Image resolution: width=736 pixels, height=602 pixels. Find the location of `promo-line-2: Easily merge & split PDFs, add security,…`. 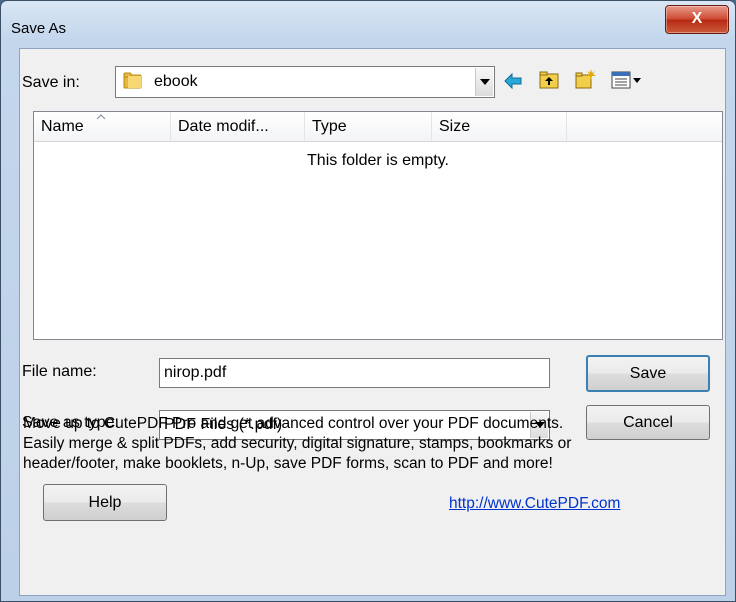

promo-line-2: Easily merge & split PDFs, add security,… is located at coordinates (297, 443).